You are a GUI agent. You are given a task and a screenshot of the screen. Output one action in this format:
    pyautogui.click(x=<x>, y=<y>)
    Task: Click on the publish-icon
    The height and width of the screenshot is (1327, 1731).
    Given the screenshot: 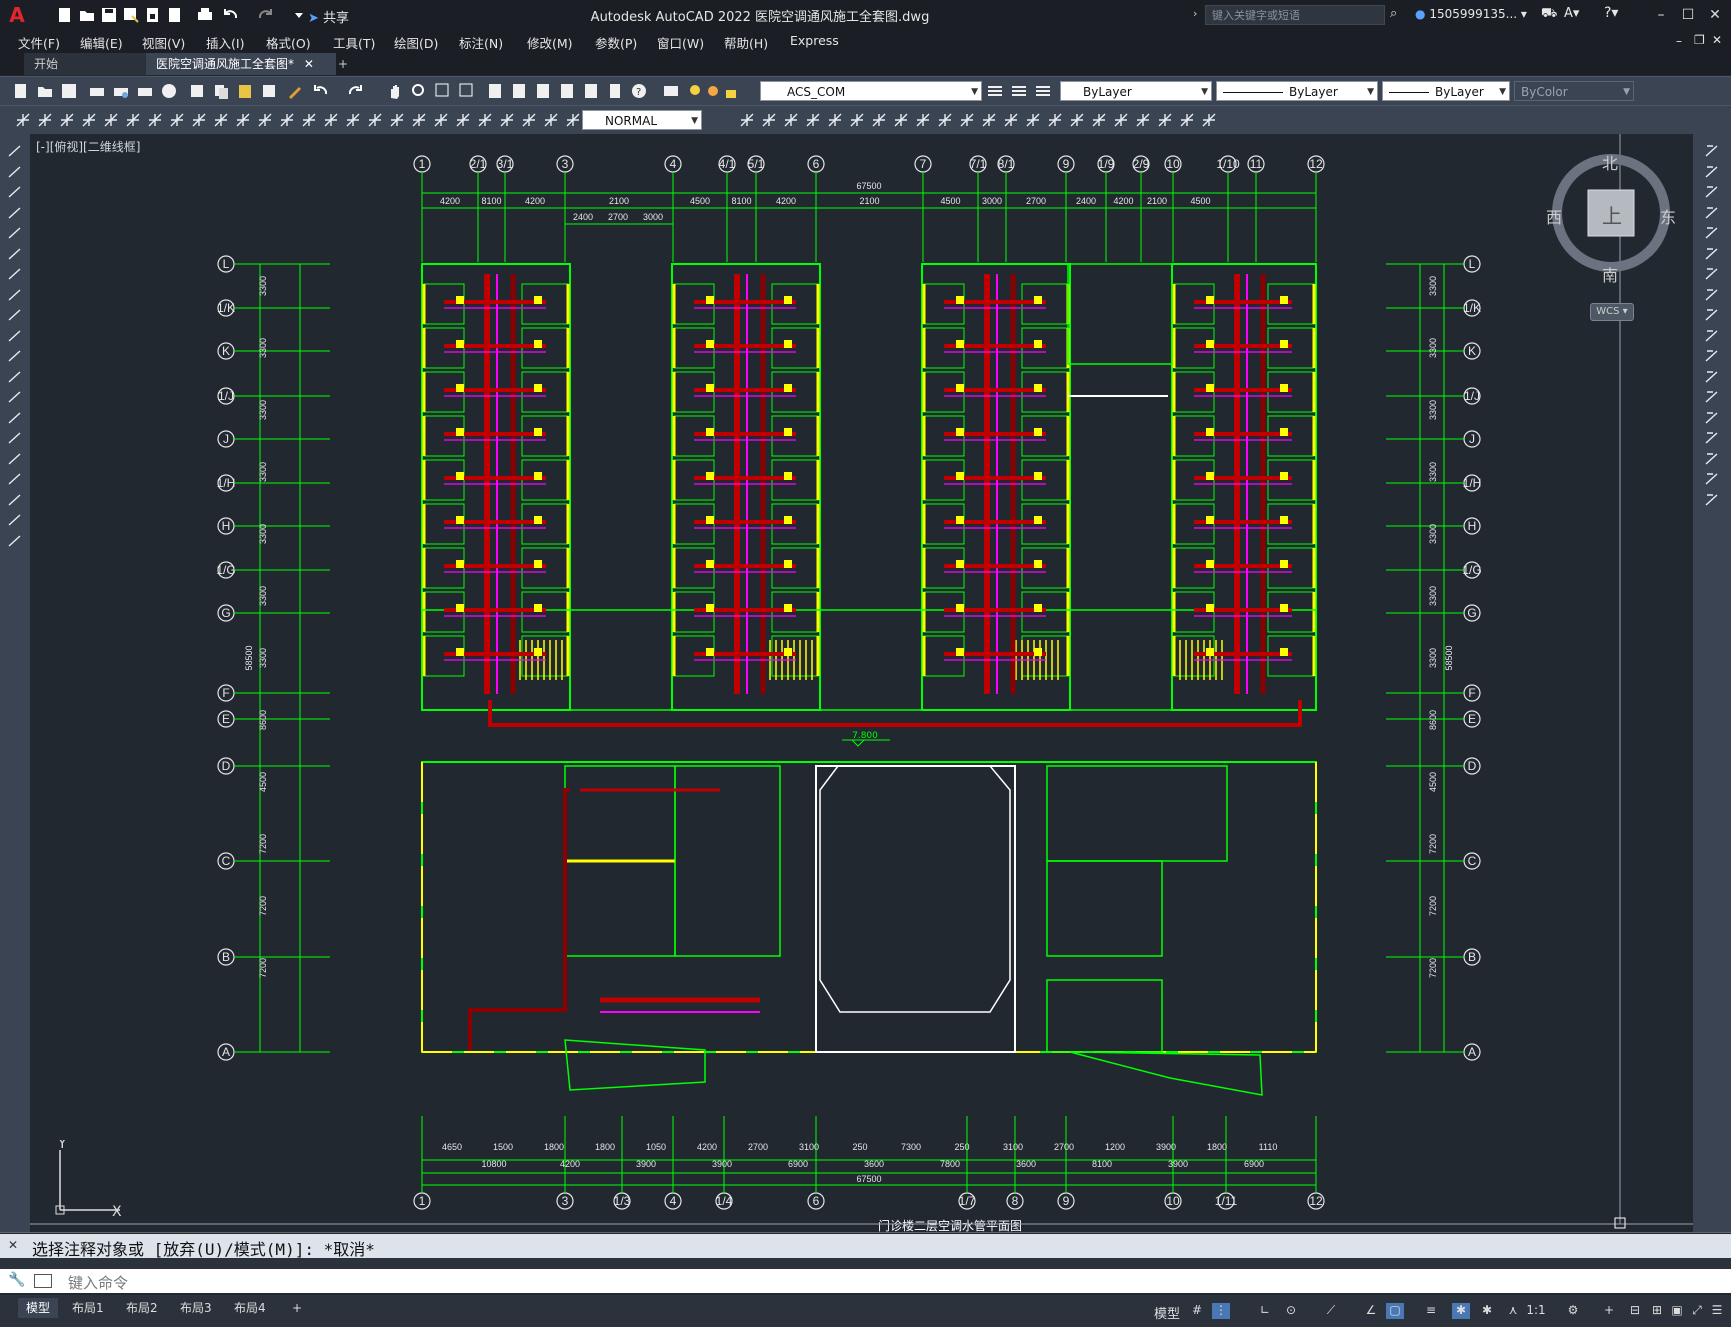 What is the action you would take?
    pyautogui.click(x=145, y=91)
    